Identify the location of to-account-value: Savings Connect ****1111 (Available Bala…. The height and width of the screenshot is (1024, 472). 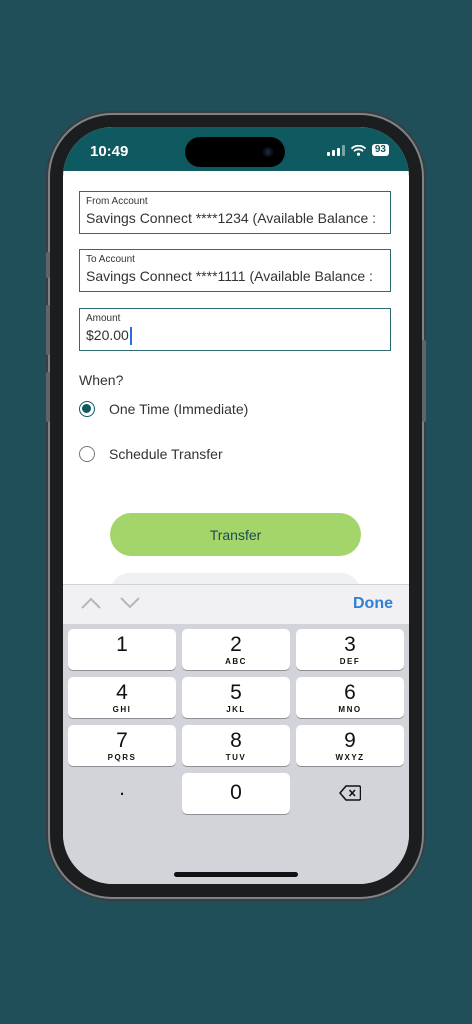
(229, 276).